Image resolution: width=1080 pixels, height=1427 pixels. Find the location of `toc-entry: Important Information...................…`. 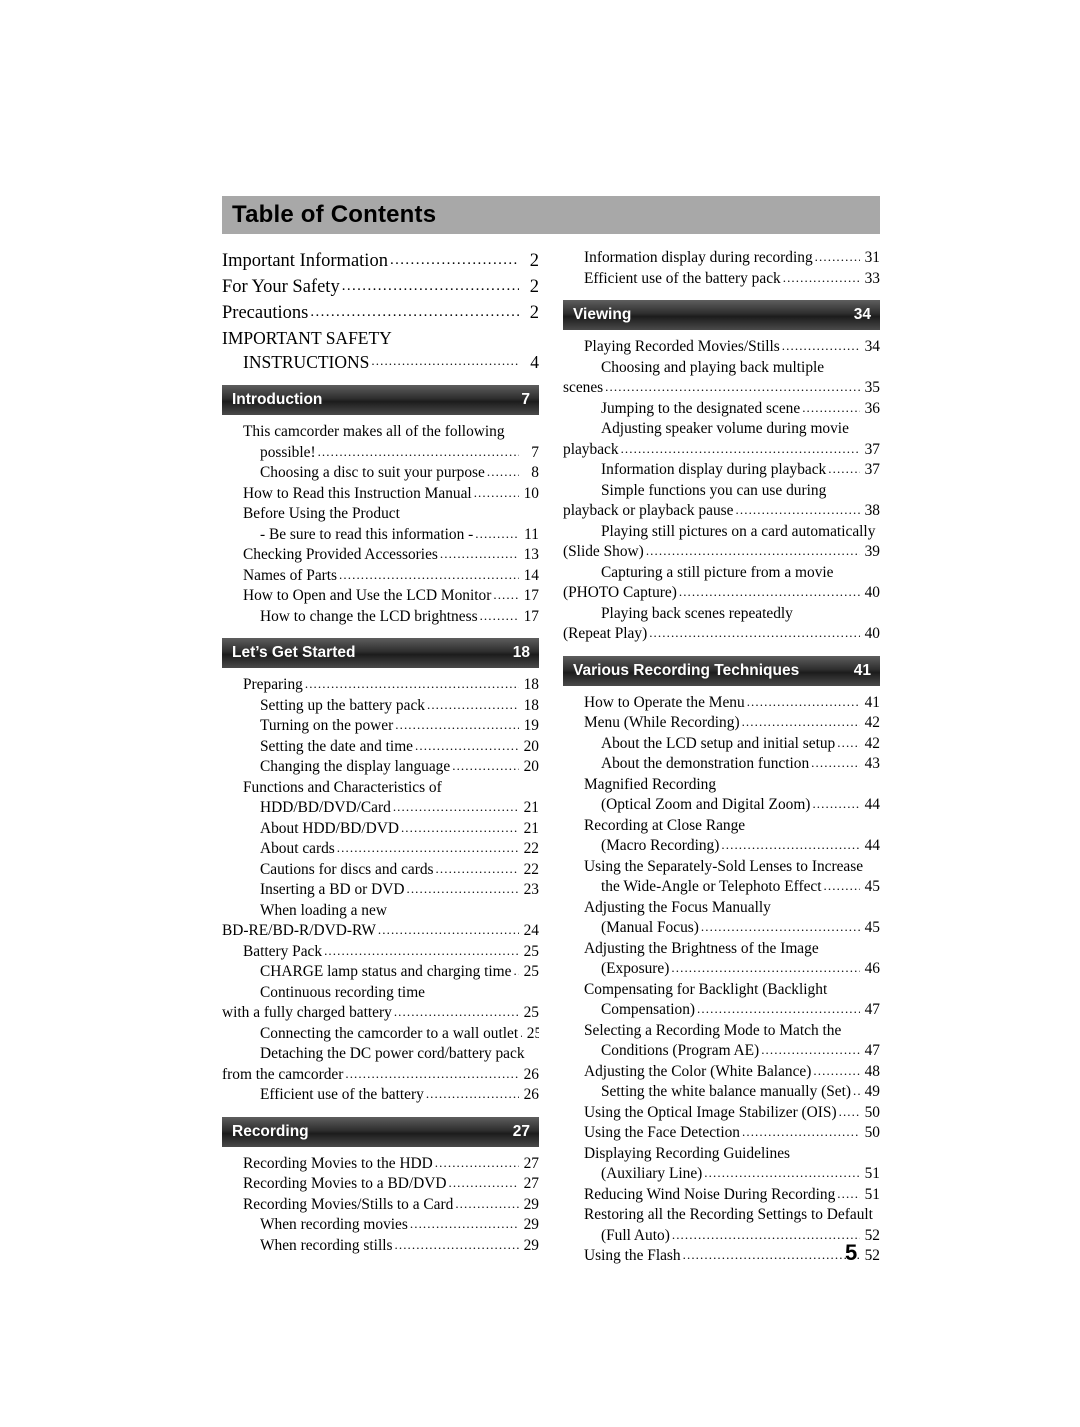

toc-entry: Important Information...................… is located at coordinates (380, 261).